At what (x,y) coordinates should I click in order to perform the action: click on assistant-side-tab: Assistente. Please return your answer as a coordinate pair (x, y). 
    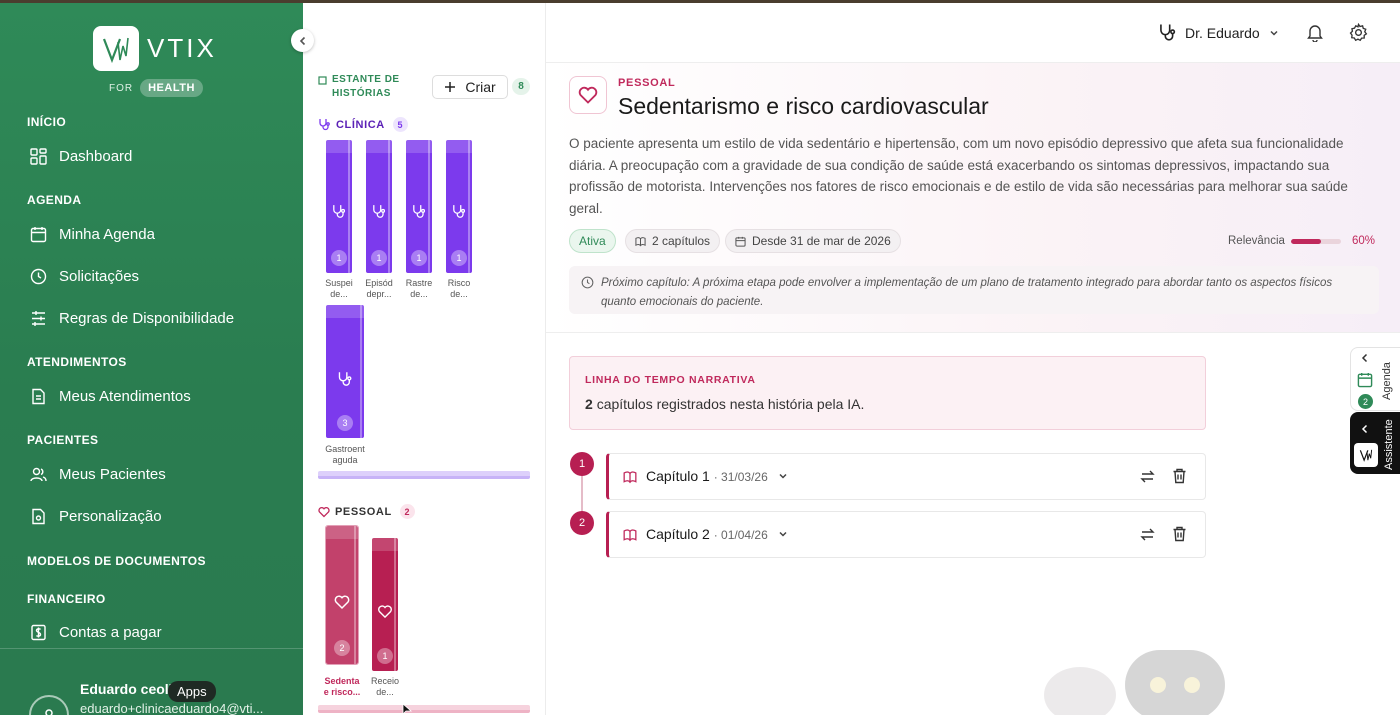
    Looking at the image, I should click on (1375, 443).